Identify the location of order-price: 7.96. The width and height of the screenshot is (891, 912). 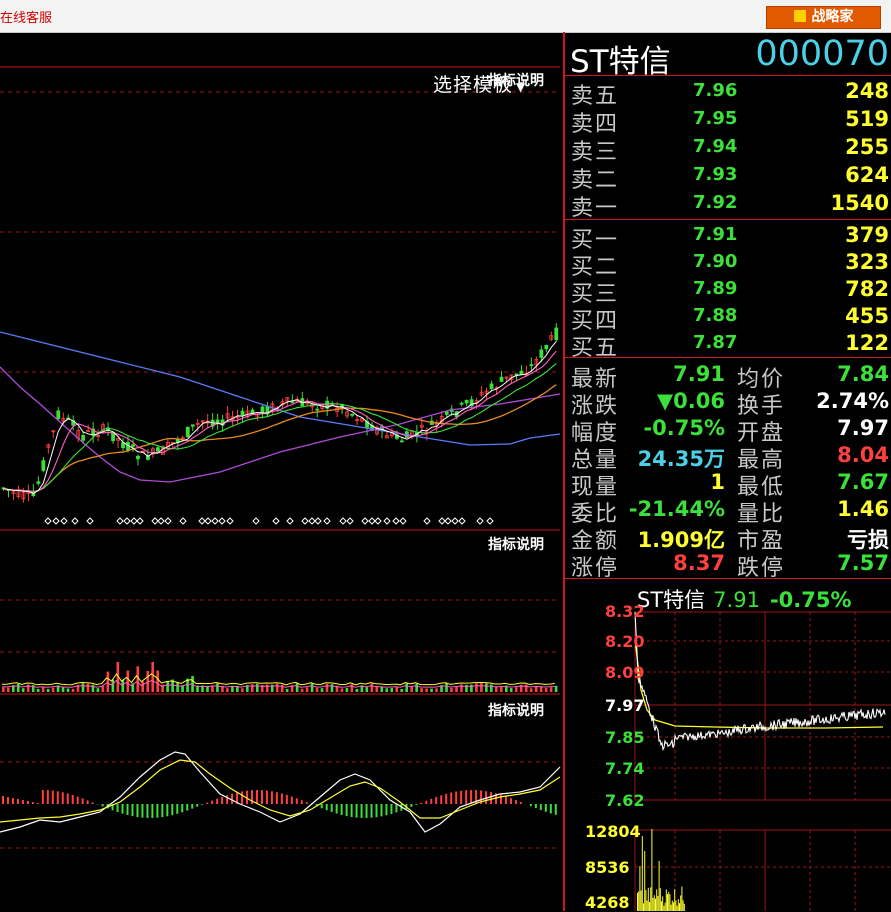
(715, 90).